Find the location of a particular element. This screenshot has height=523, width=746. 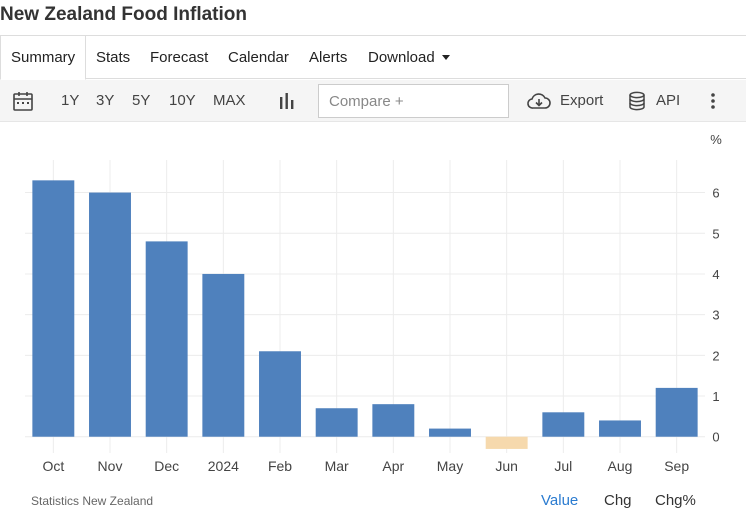

tab-alerts: Alerts is located at coordinates (328, 57).